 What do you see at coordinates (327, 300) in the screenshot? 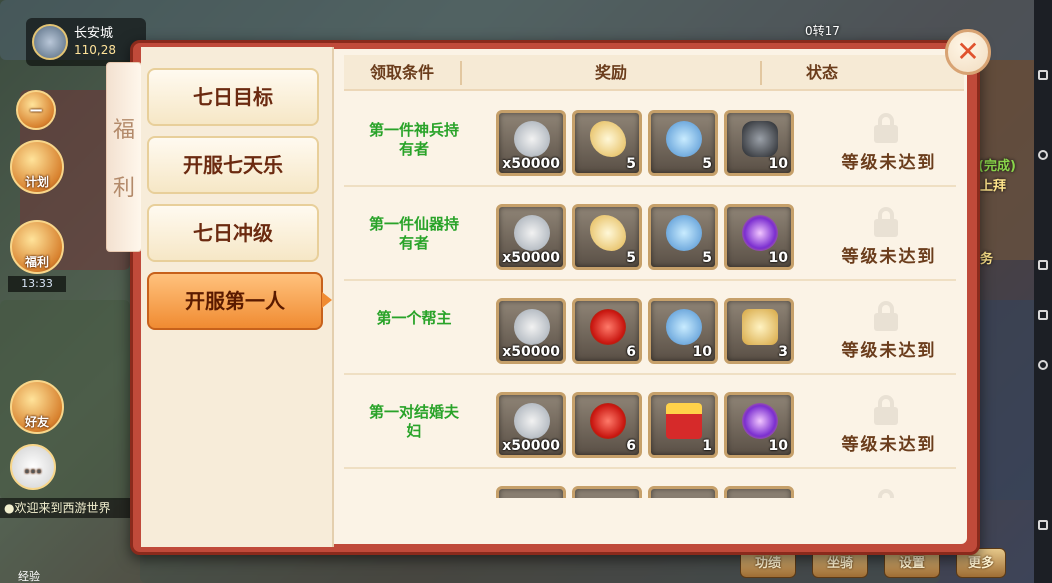
I see `active-tab-arrow` at bounding box center [327, 300].